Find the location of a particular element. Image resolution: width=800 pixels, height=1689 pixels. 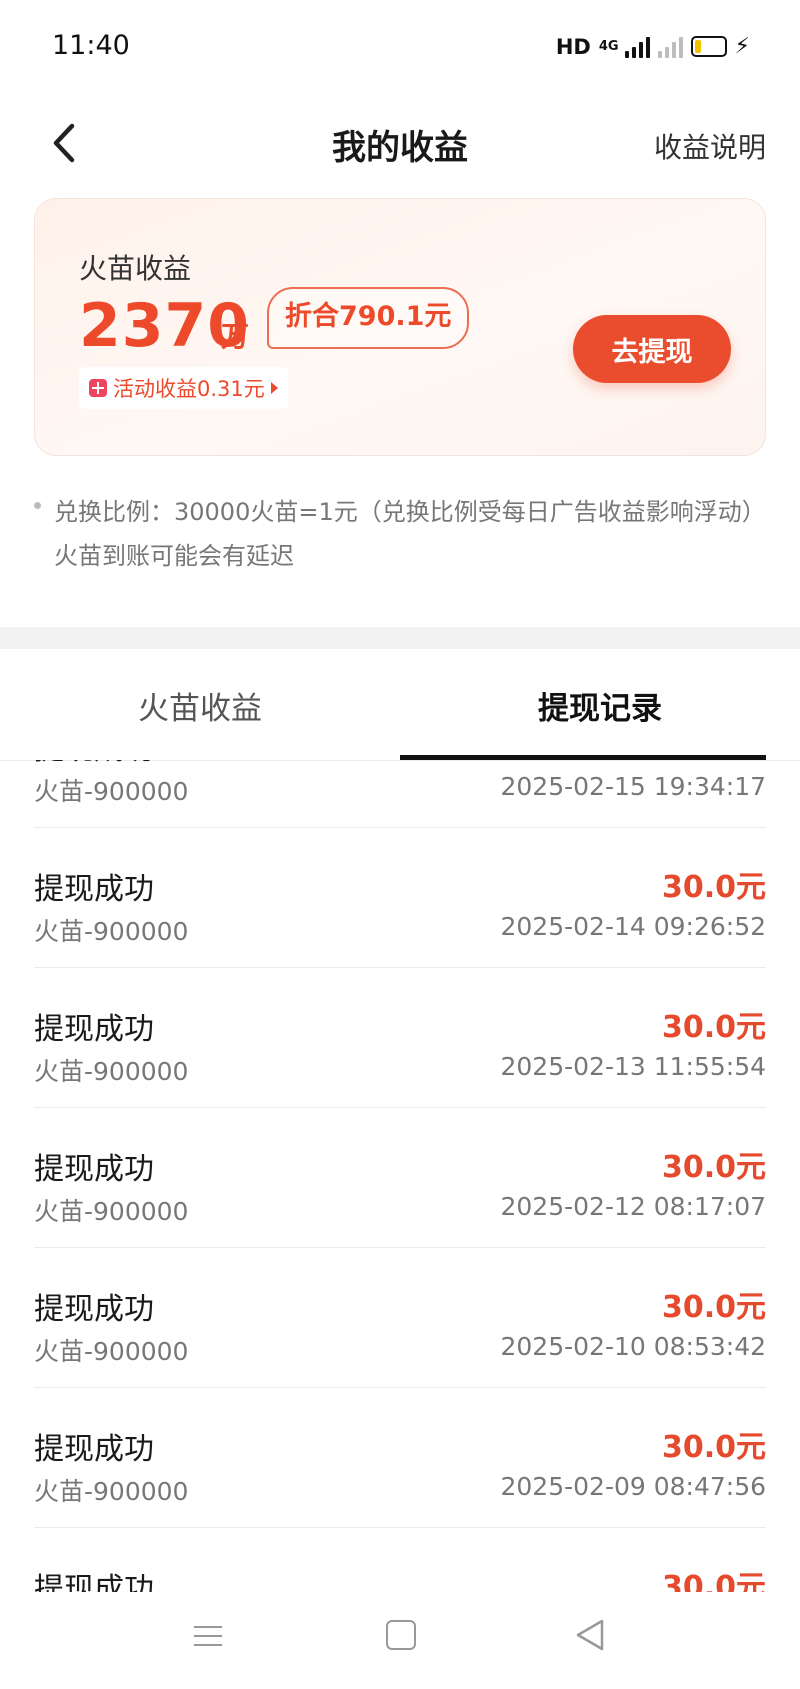

home-icon is located at coordinates (401, 1635).